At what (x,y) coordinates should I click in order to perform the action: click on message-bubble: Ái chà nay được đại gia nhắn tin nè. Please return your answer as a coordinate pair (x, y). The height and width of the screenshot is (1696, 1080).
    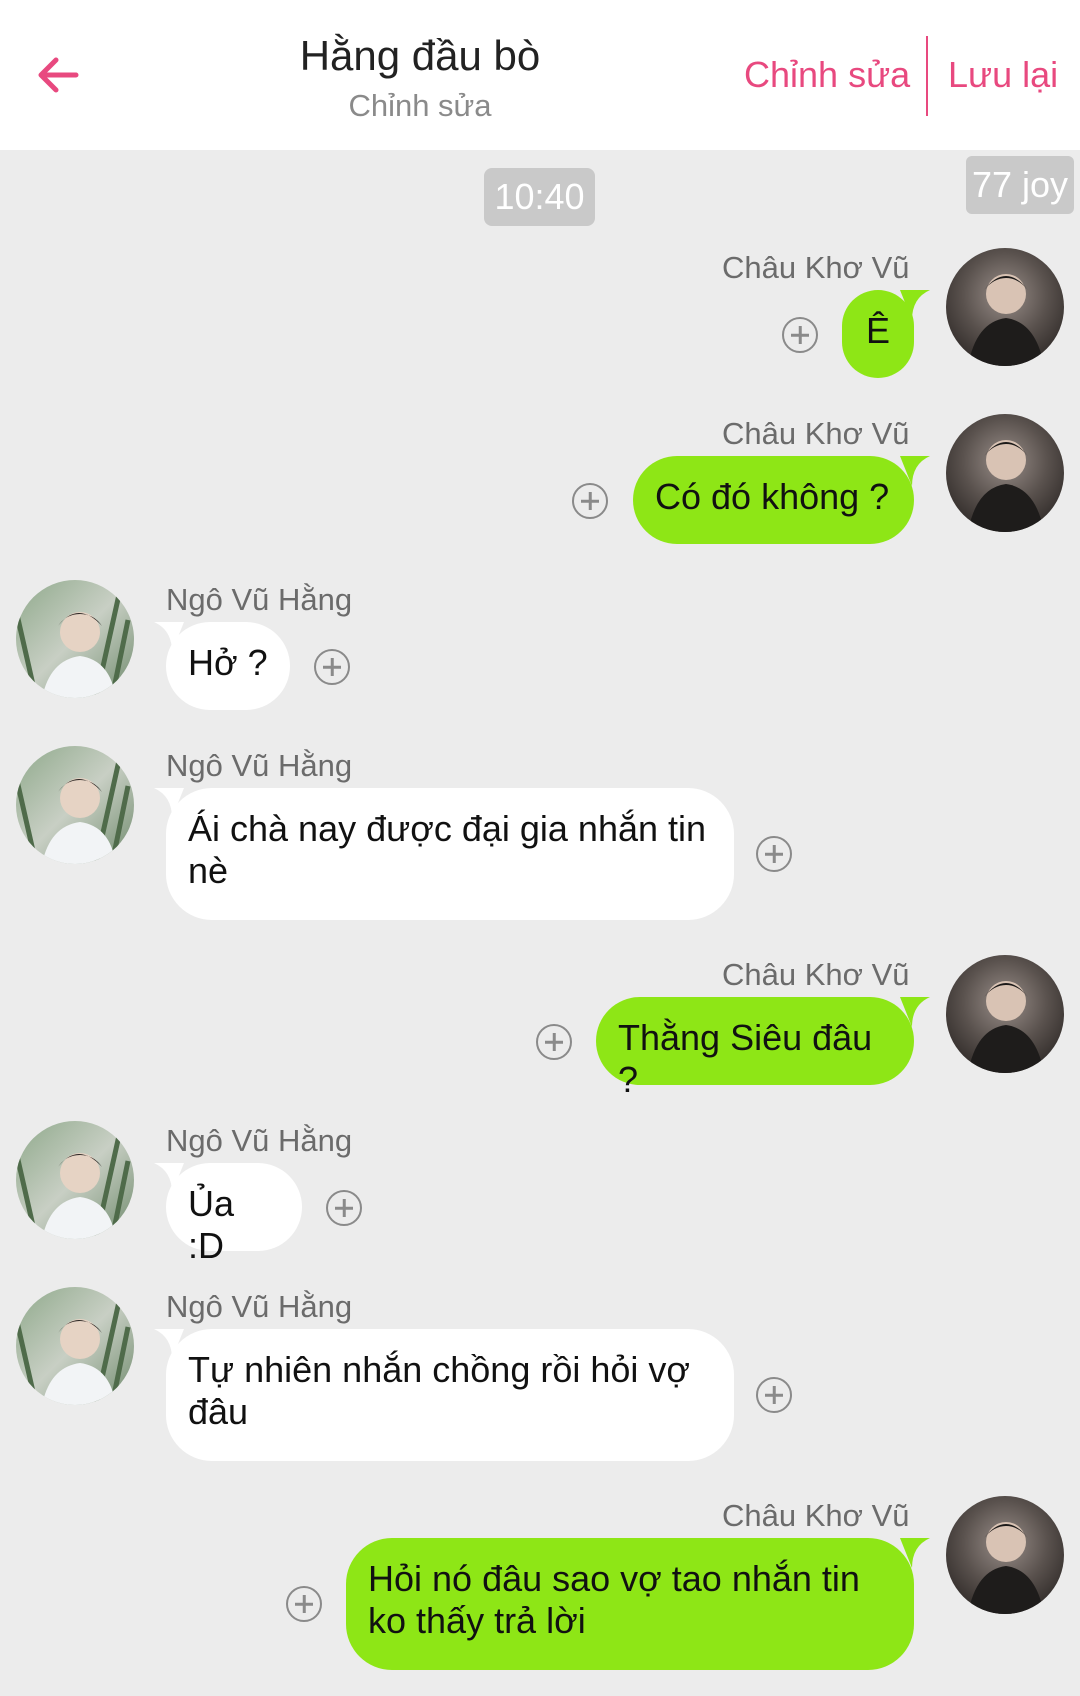
    Looking at the image, I should click on (450, 854).